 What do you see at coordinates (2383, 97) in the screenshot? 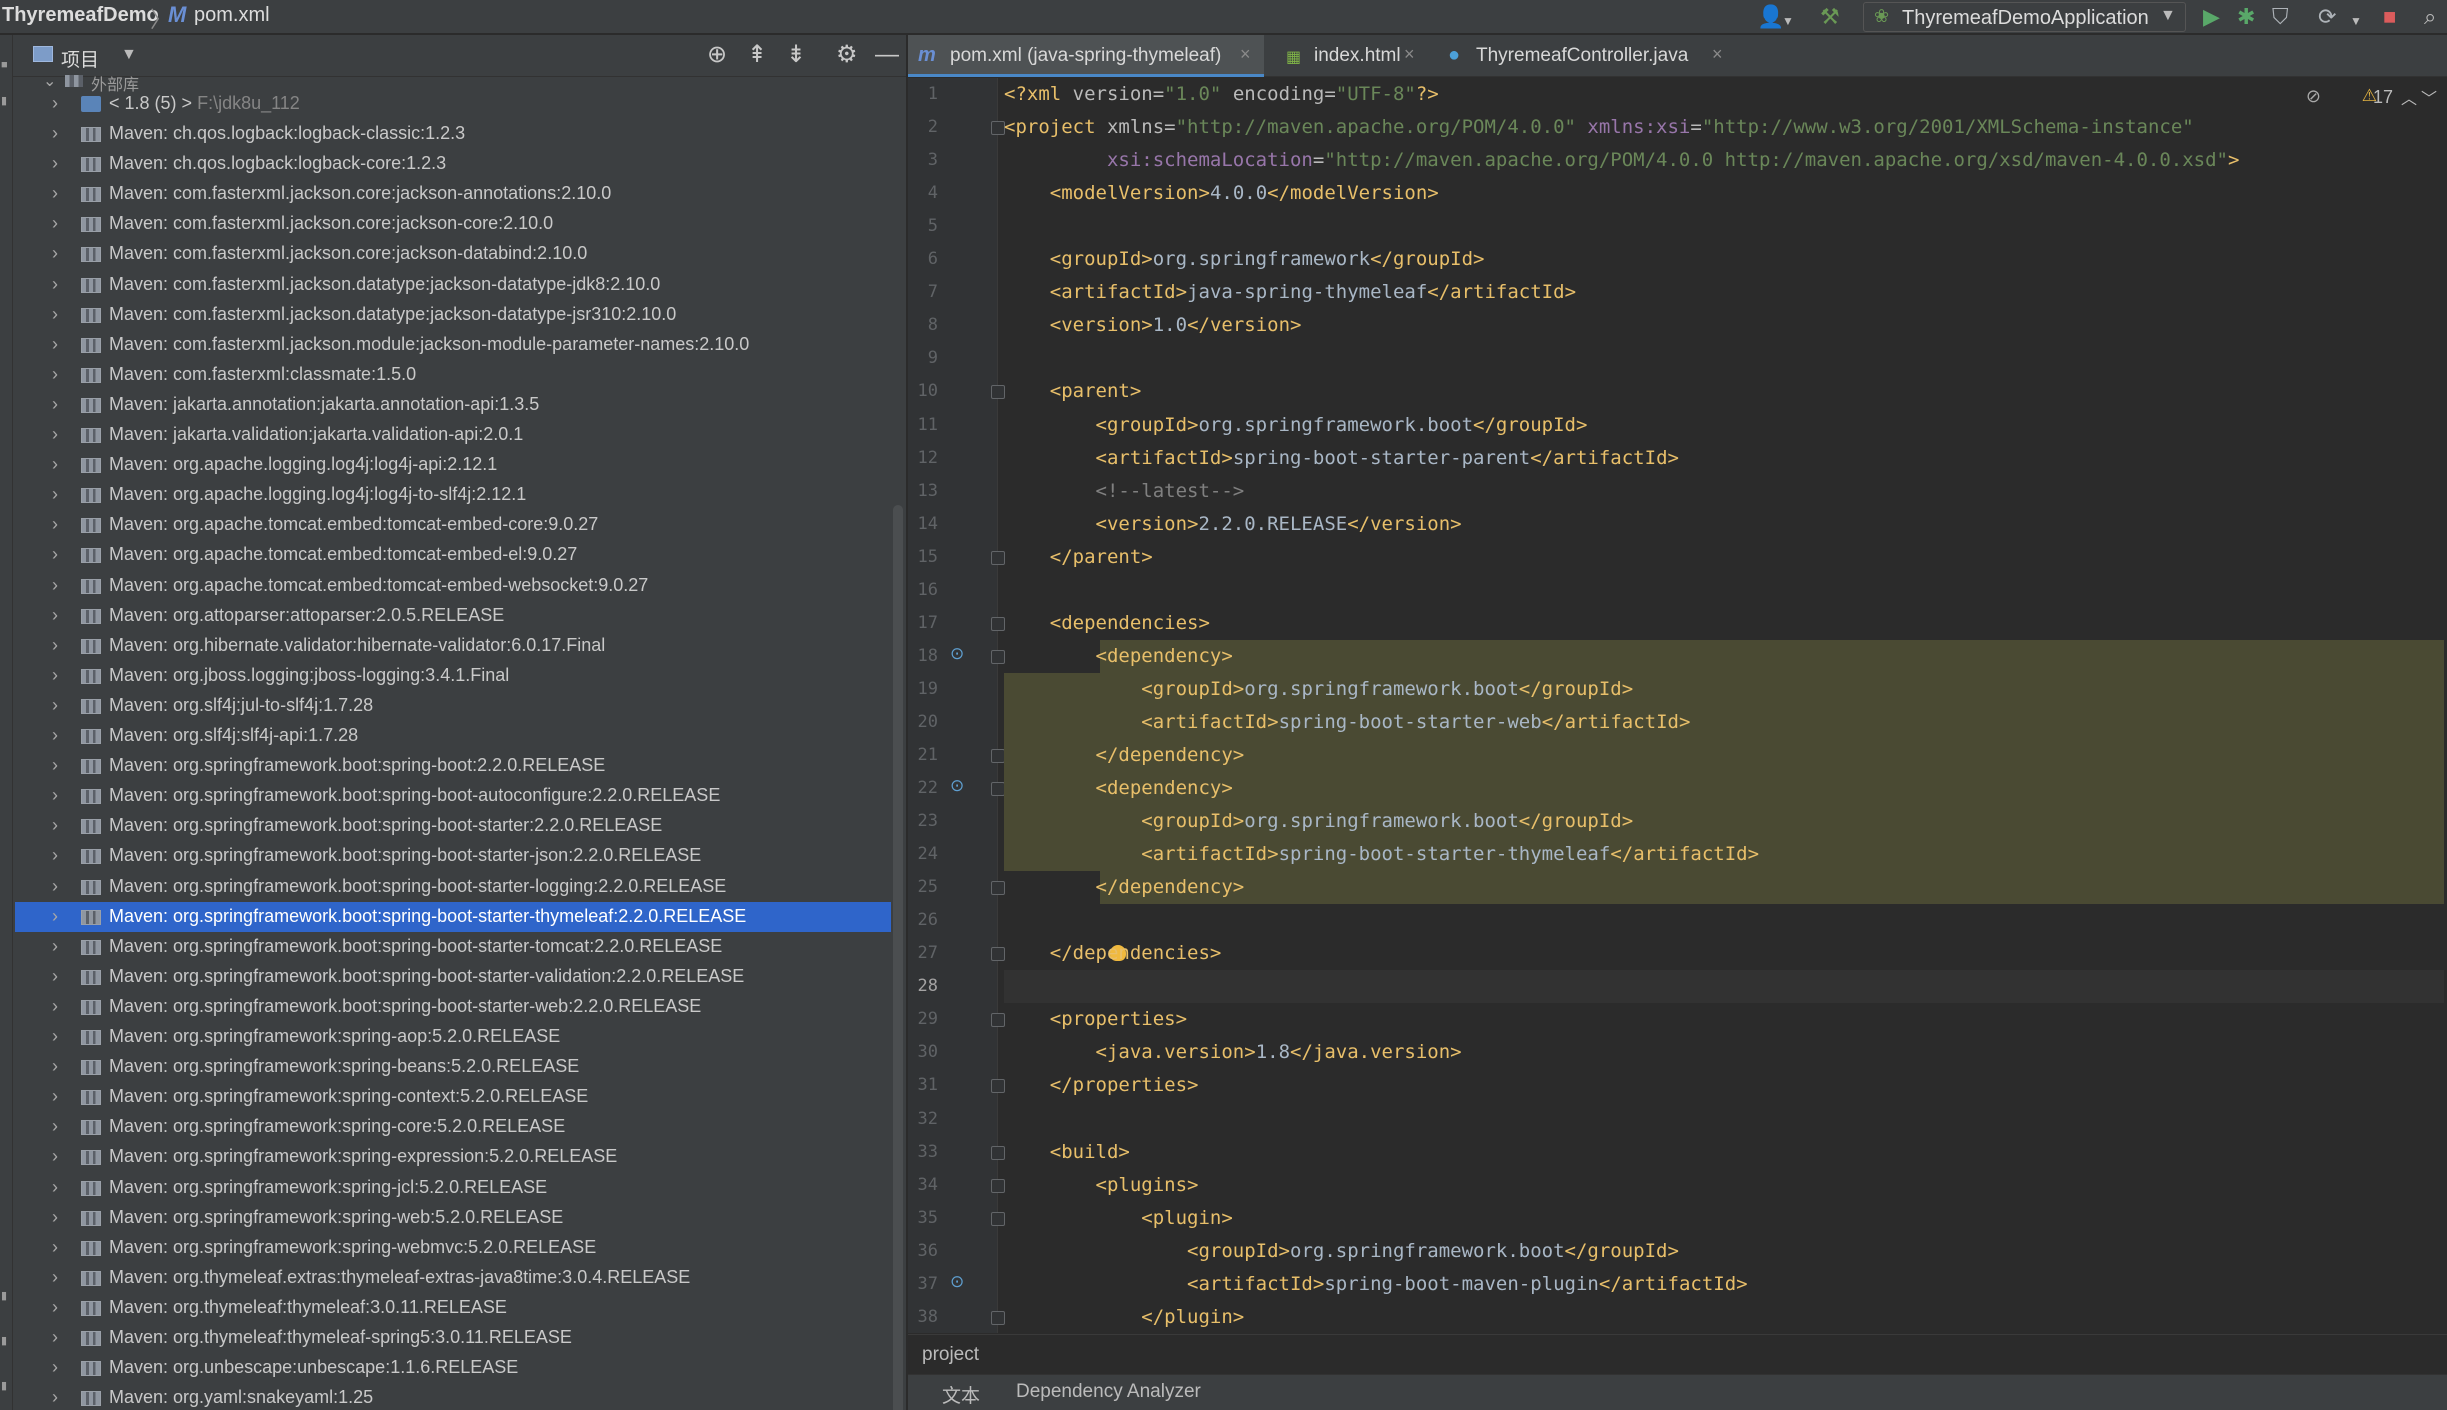
I see `warning-count: 17` at bounding box center [2383, 97].